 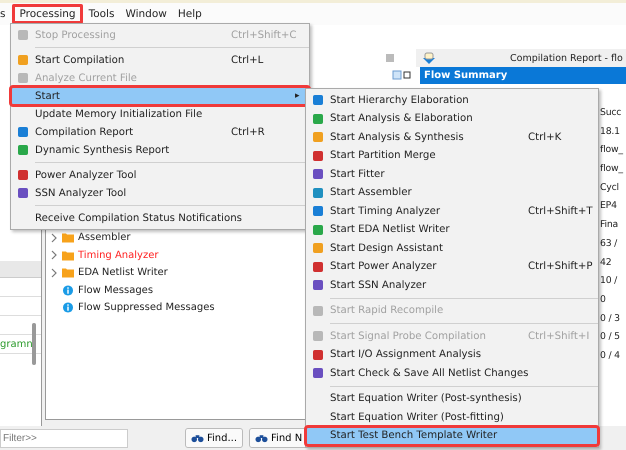 What do you see at coordinates (452, 248) in the screenshot?
I see `menu-item: Start Design Assistant` at bounding box center [452, 248].